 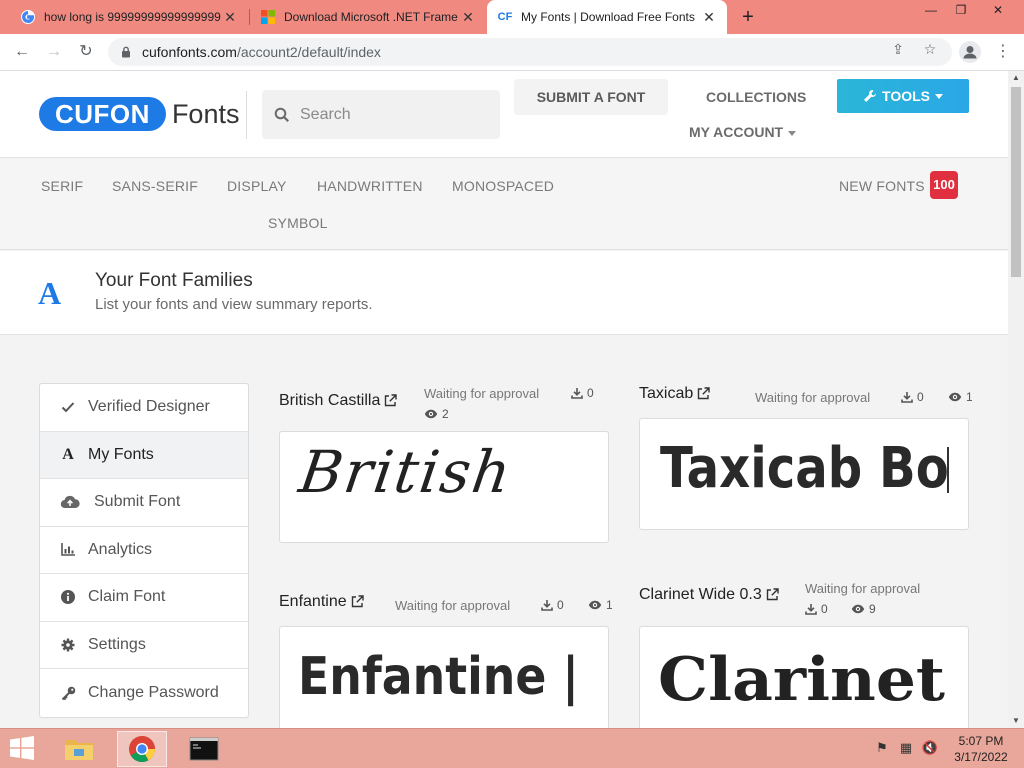 I want to click on sidebar-item-label: My Fonts, so click(x=121, y=454).